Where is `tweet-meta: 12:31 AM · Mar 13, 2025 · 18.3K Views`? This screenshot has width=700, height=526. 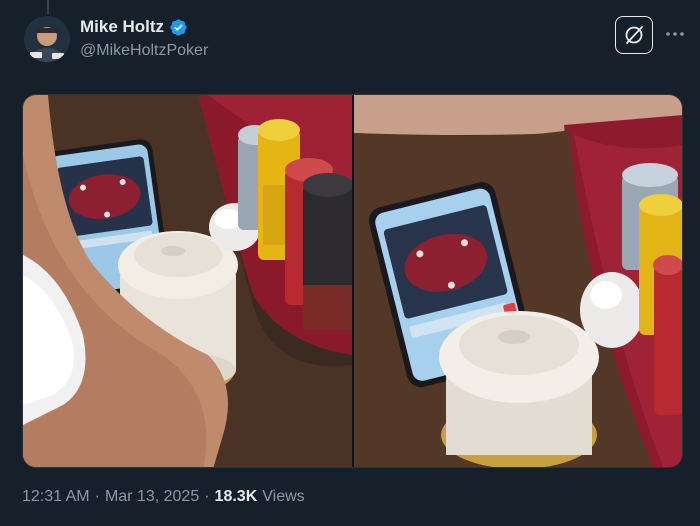
tweet-meta: 12:31 AM · Mar 13, 2025 · 18.3K Views is located at coordinates (163, 497).